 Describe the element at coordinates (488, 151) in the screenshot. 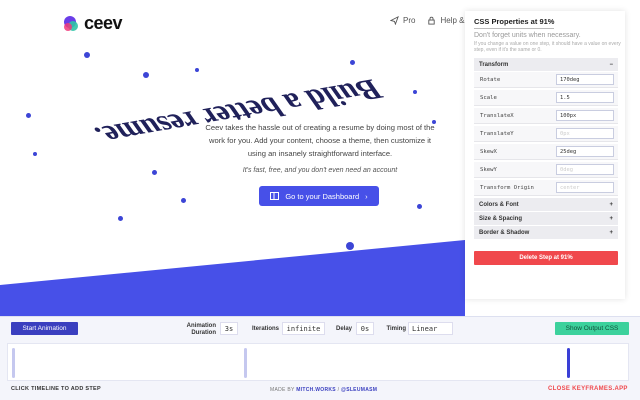

I see `property-label: SkewX` at that location.